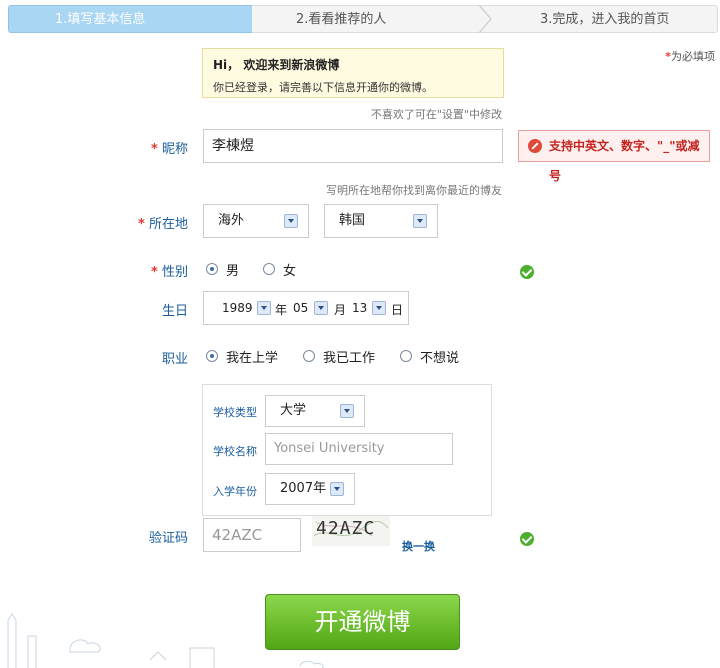  I want to click on occupation-none-label: 不想说, so click(439, 356).